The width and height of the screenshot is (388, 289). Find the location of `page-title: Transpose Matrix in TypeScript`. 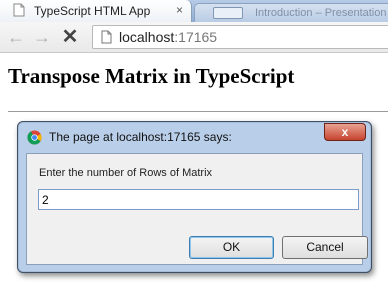

page-title: Transpose Matrix in TypeScript is located at coordinates (151, 76).